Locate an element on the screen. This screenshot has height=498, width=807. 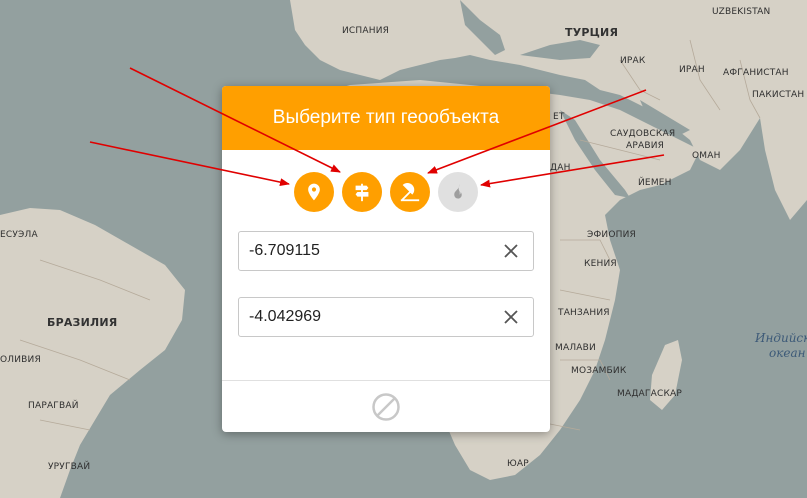
signpost-icon is located at coordinates (362, 192).